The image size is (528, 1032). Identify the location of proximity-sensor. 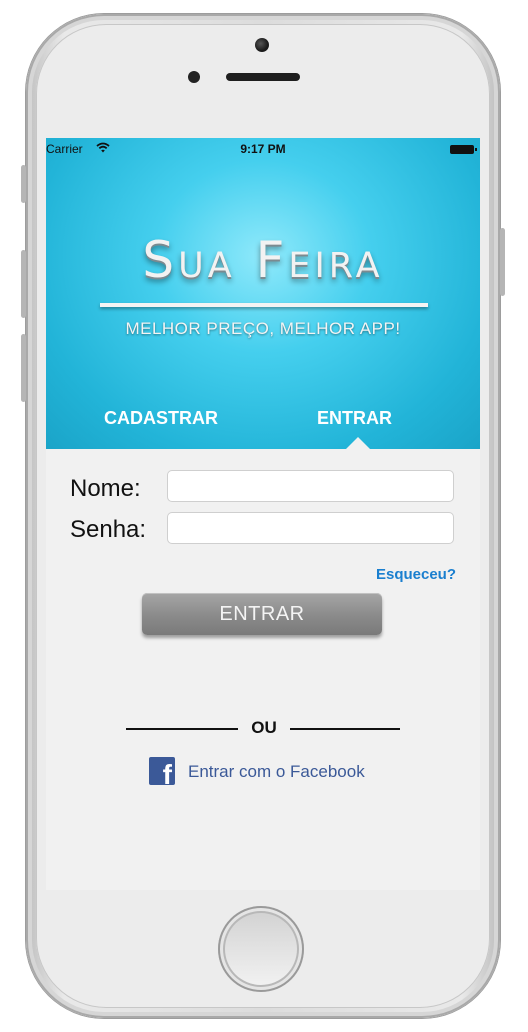
(194, 77).